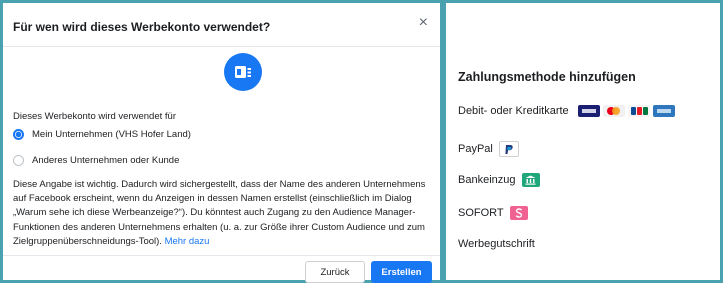 The height and width of the screenshot is (283, 723). I want to click on mastercard-icon, so click(613, 111).